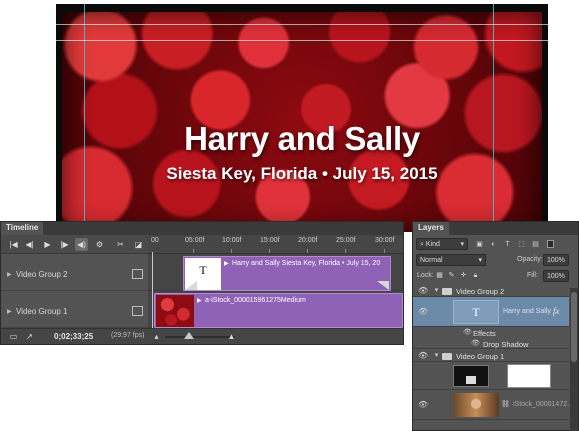 Image resolution: width=579 pixels, height=431 pixels. I want to click on go-to-first-frame-icon: |◀, so click(13, 244).